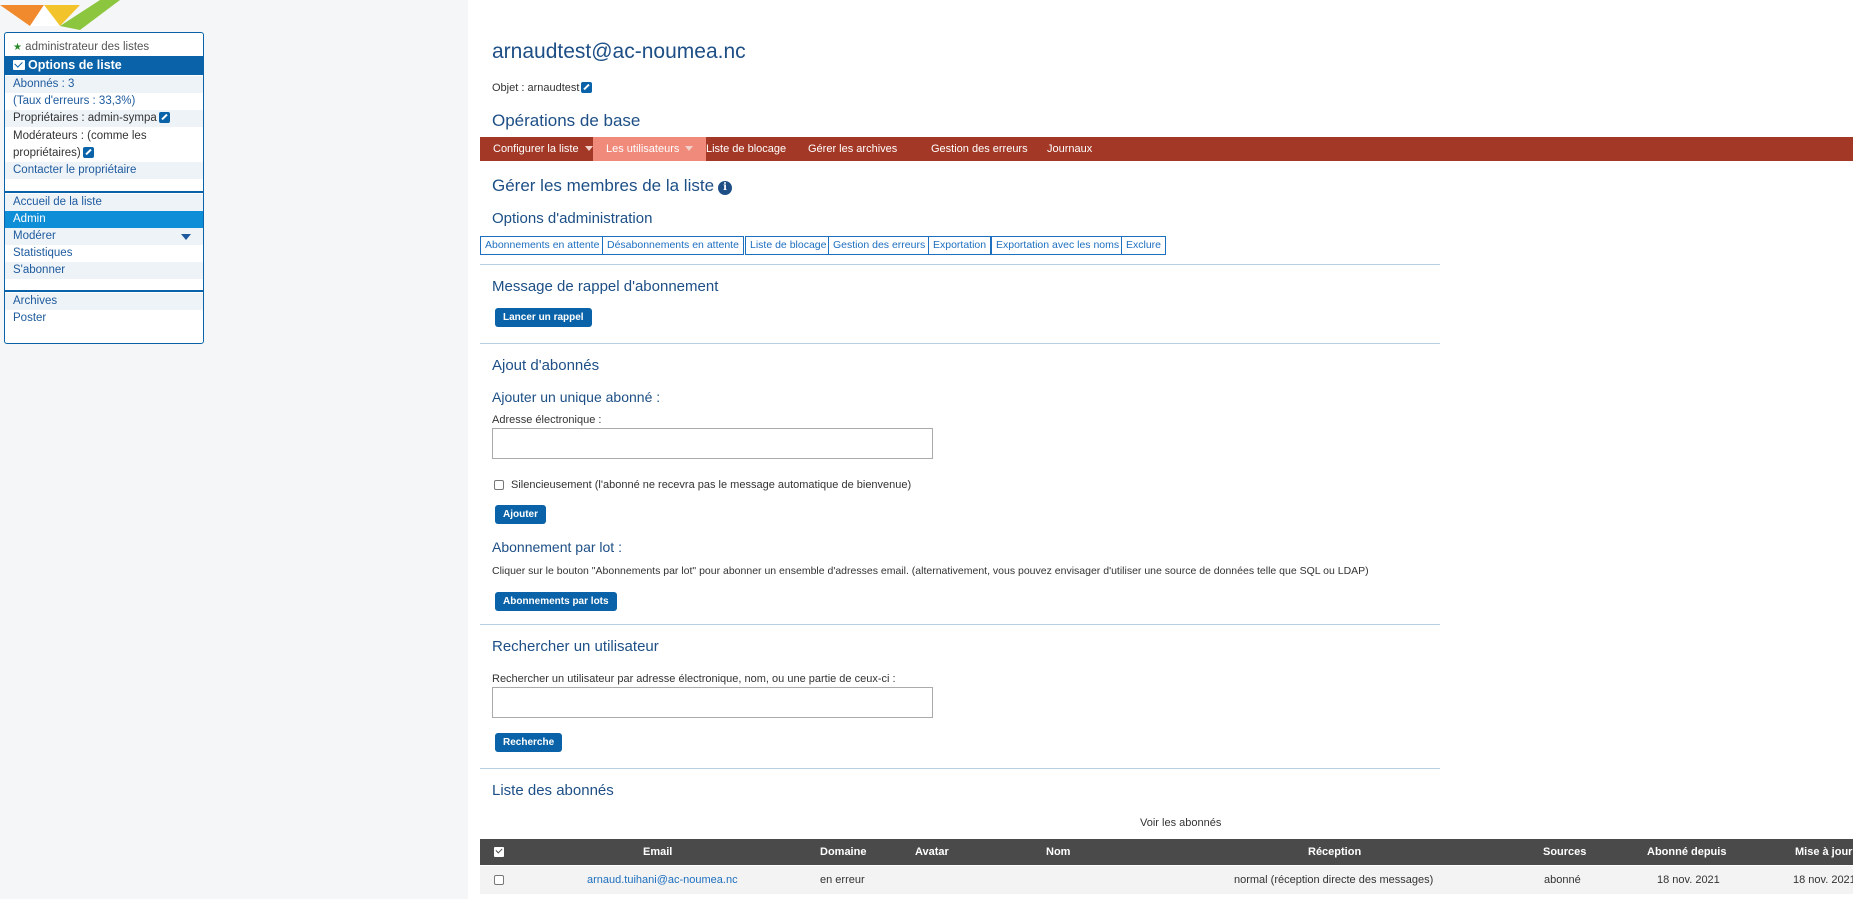 Image resolution: width=1853 pixels, height=899 pixels. Describe the element at coordinates (725, 188) in the screenshot. I see `info-icon: i` at that location.